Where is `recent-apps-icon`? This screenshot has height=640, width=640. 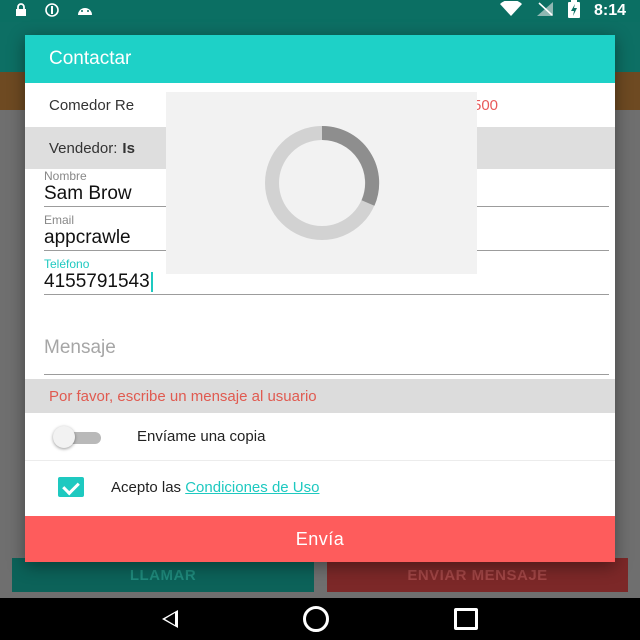
recent-apps-icon is located at coordinates (465, 619).